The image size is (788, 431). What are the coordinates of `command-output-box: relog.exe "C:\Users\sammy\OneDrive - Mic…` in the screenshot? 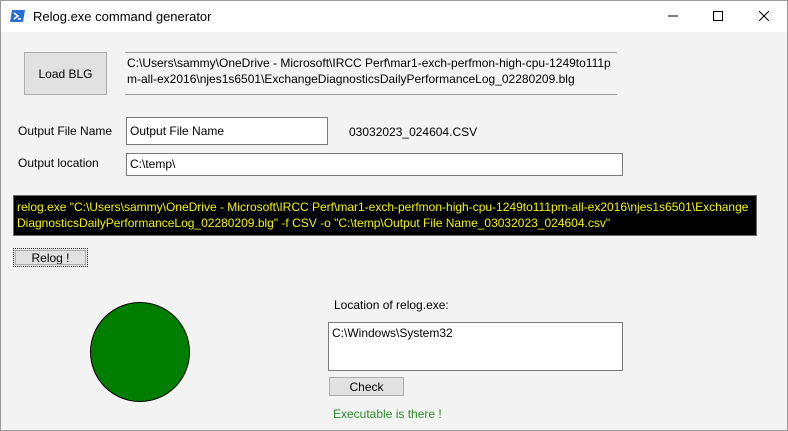 It's located at (385, 215).